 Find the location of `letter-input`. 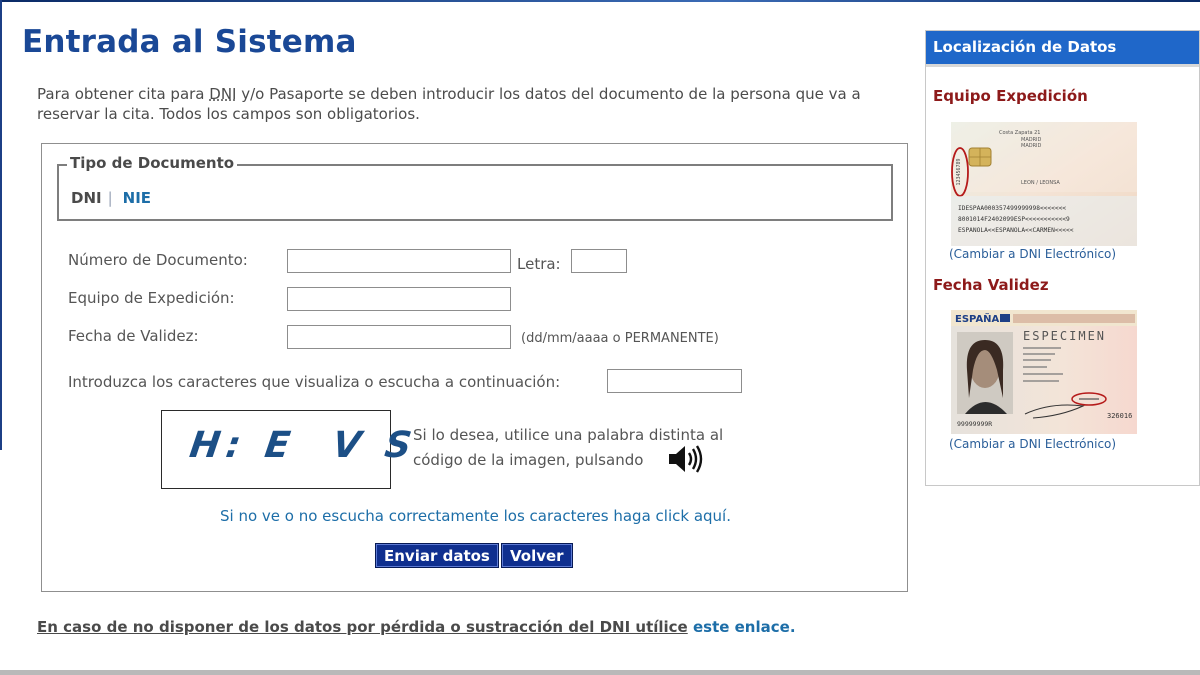

letter-input is located at coordinates (599, 261).